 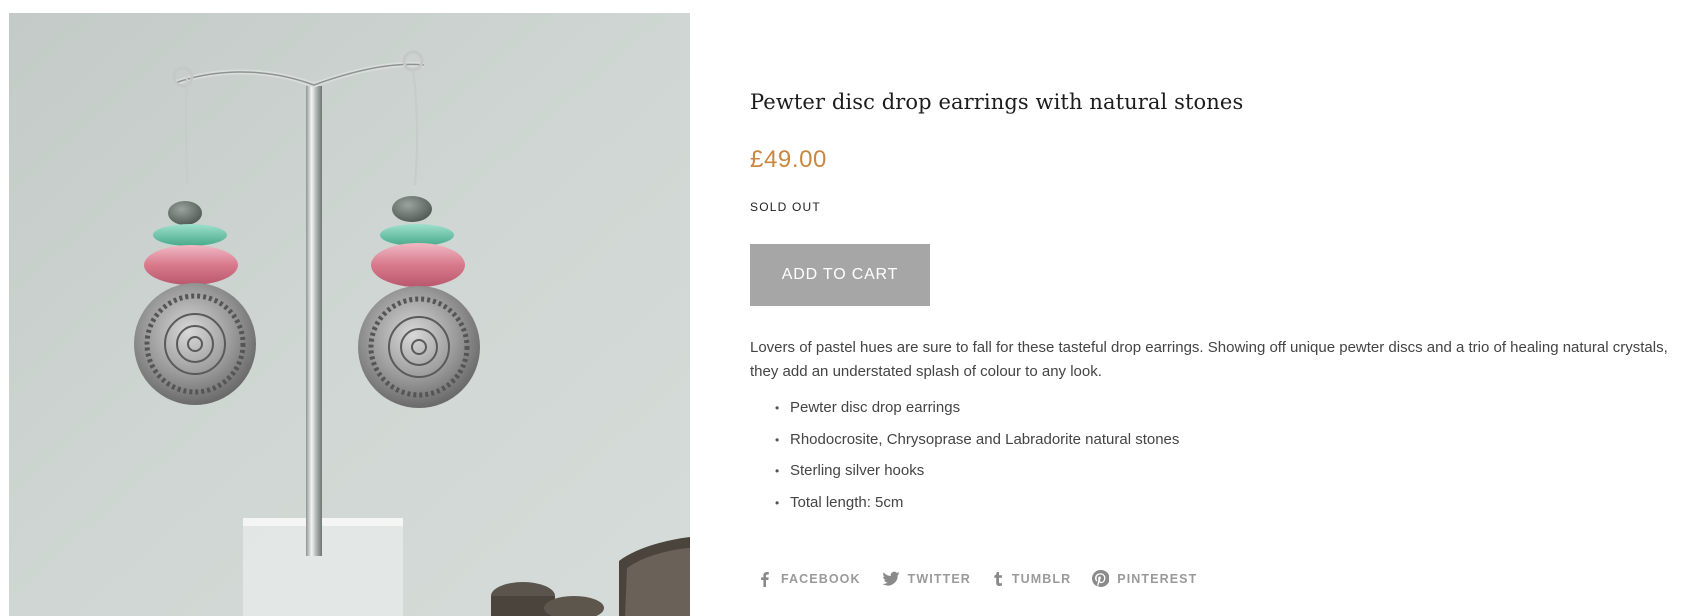 What do you see at coordinates (977, 503) in the screenshot?
I see `list-item: Total length: 5cm` at bounding box center [977, 503].